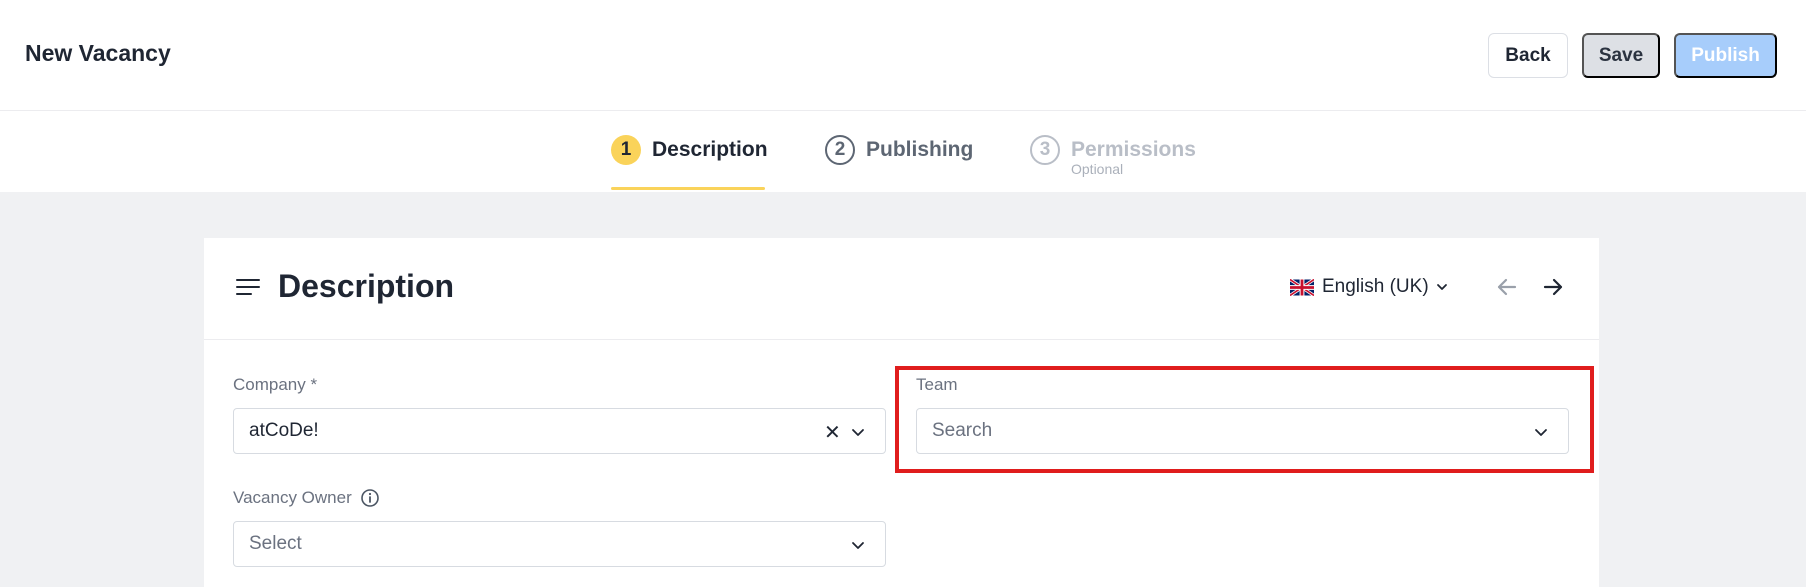 This screenshot has height=587, width=1806. What do you see at coordinates (284, 430) in the screenshot?
I see `company-value: atCoDe!` at bounding box center [284, 430].